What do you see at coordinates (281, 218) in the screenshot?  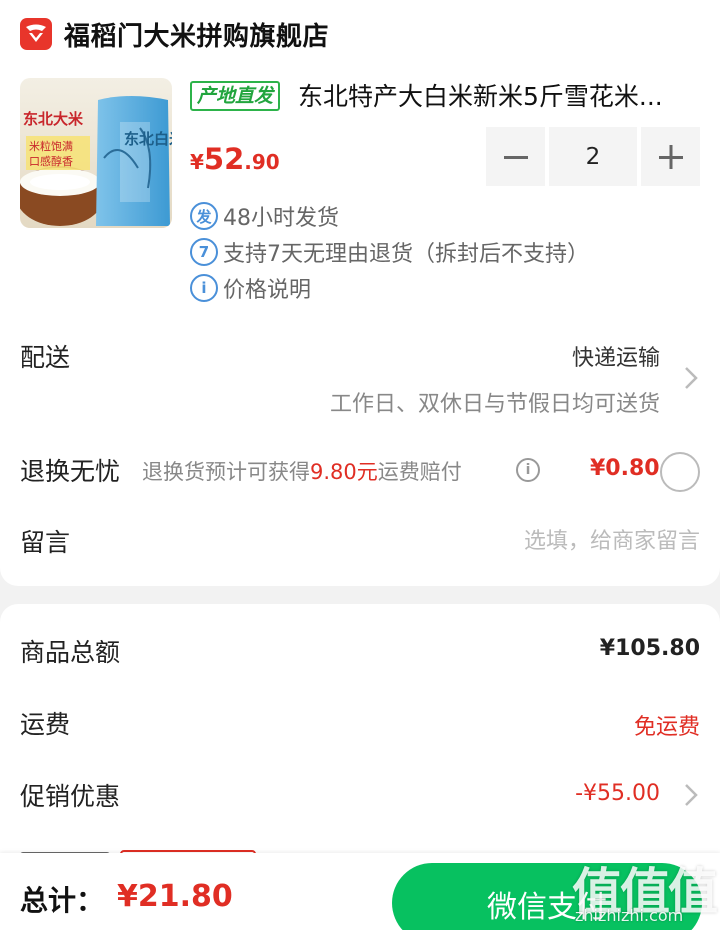 I see `service-text: 48小时发货` at bounding box center [281, 218].